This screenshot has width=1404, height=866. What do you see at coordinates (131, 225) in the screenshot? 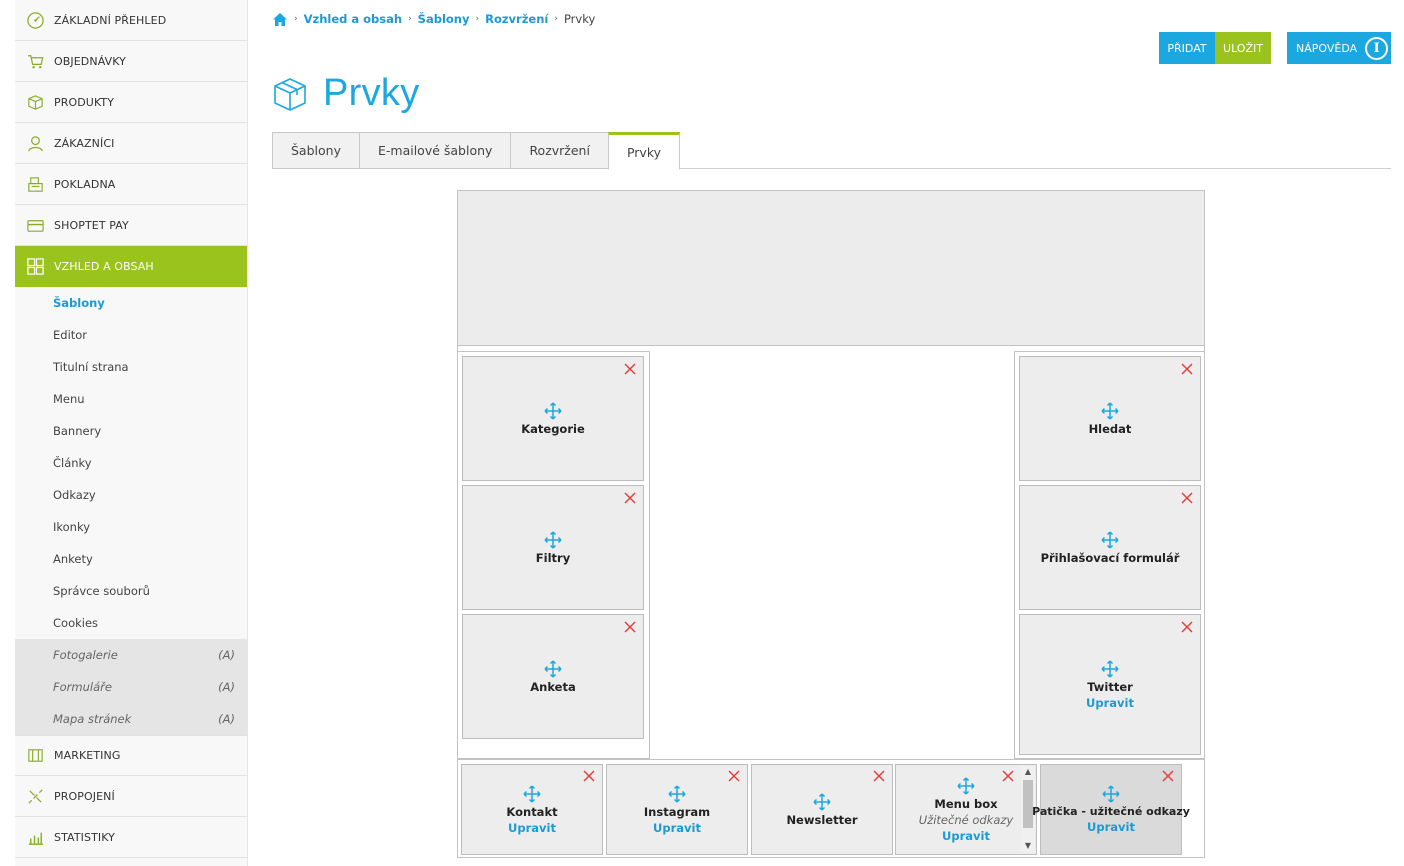
I see `nav-item-shoptet-pay: SHOPTET PAY` at bounding box center [131, 225].